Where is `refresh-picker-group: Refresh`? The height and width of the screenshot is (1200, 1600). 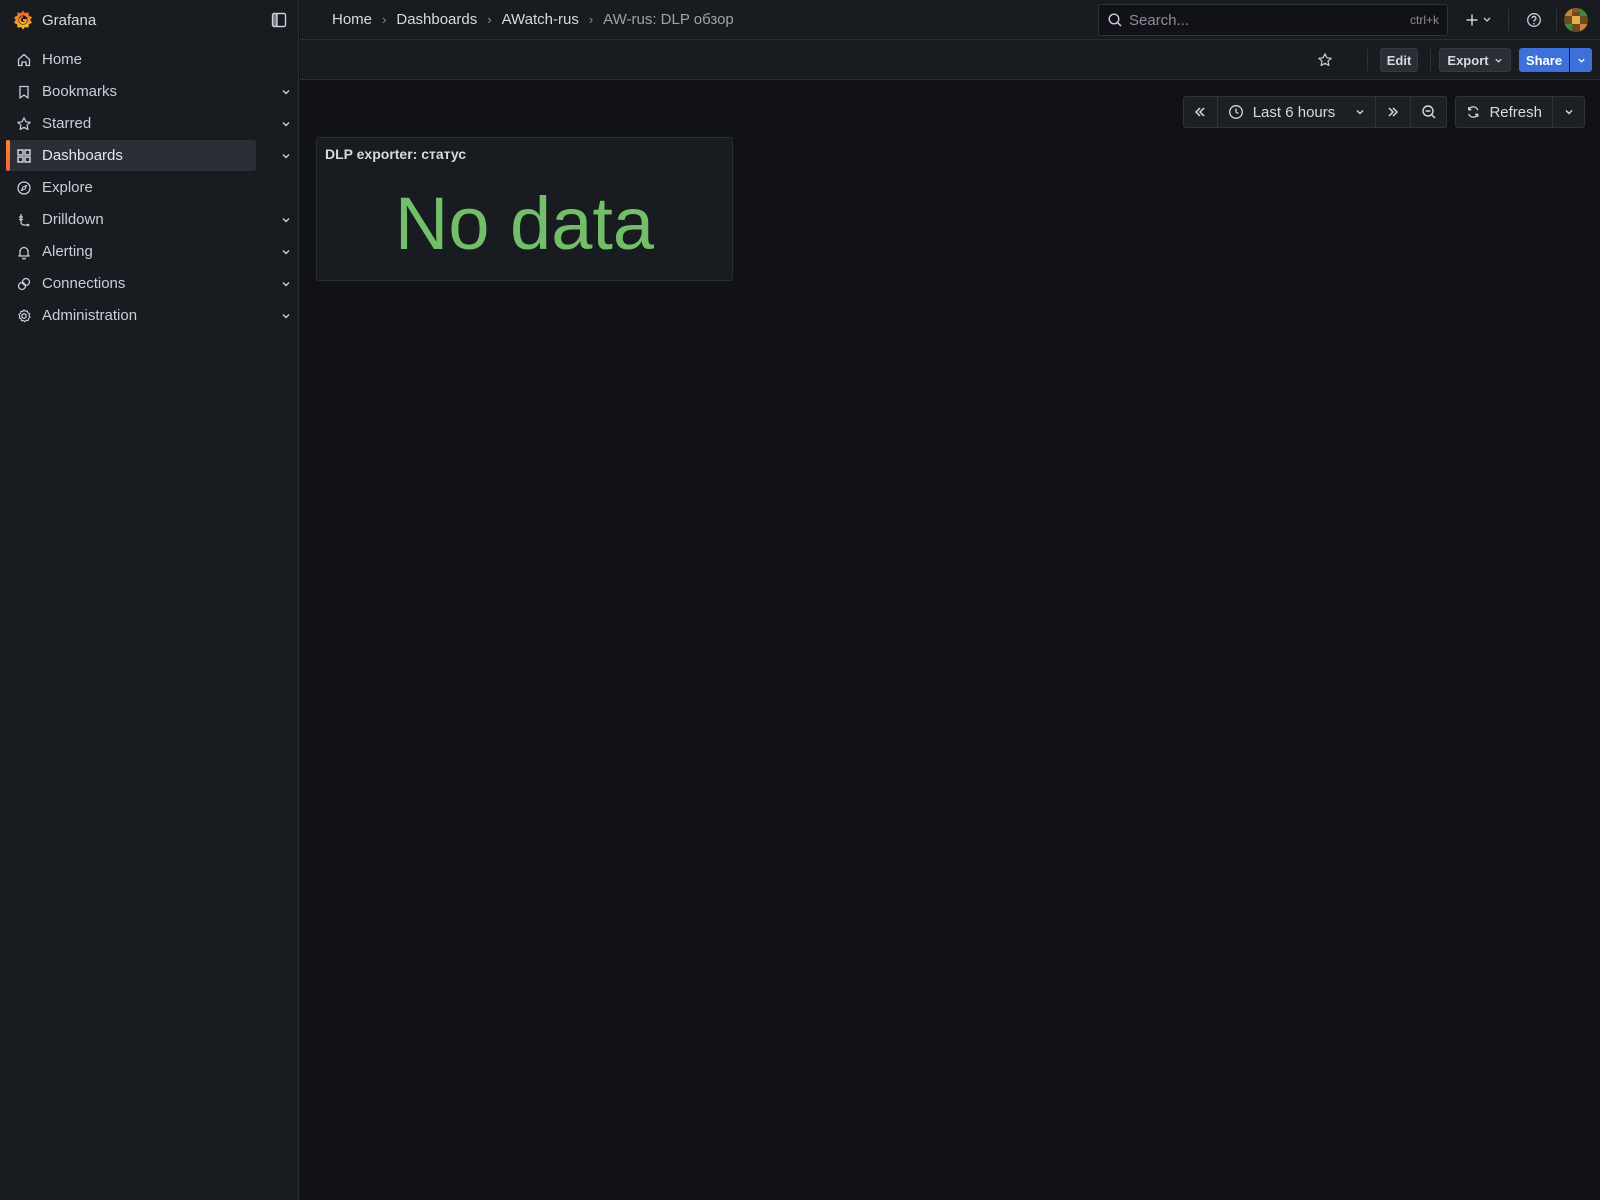
refresh-picker-group: Refresh is located at coordinates (1520, 112).